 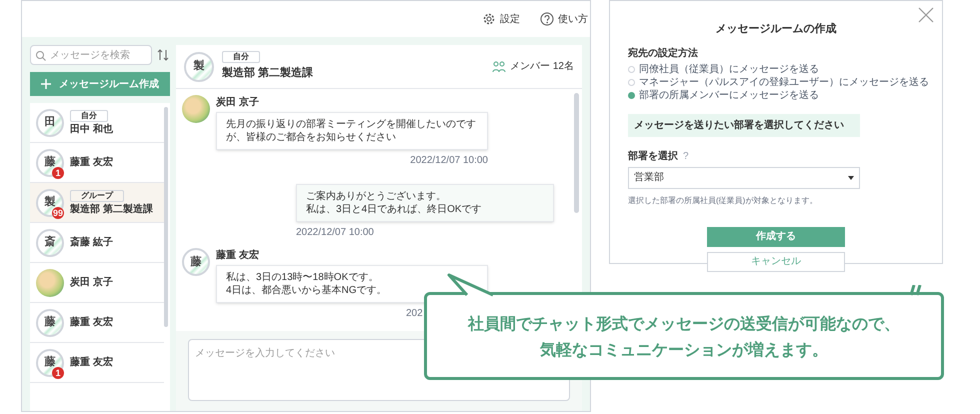 What do you see at coordinates (499, 66) in the screenshot?
I see `members-icon` at bounding box center [499, 66].